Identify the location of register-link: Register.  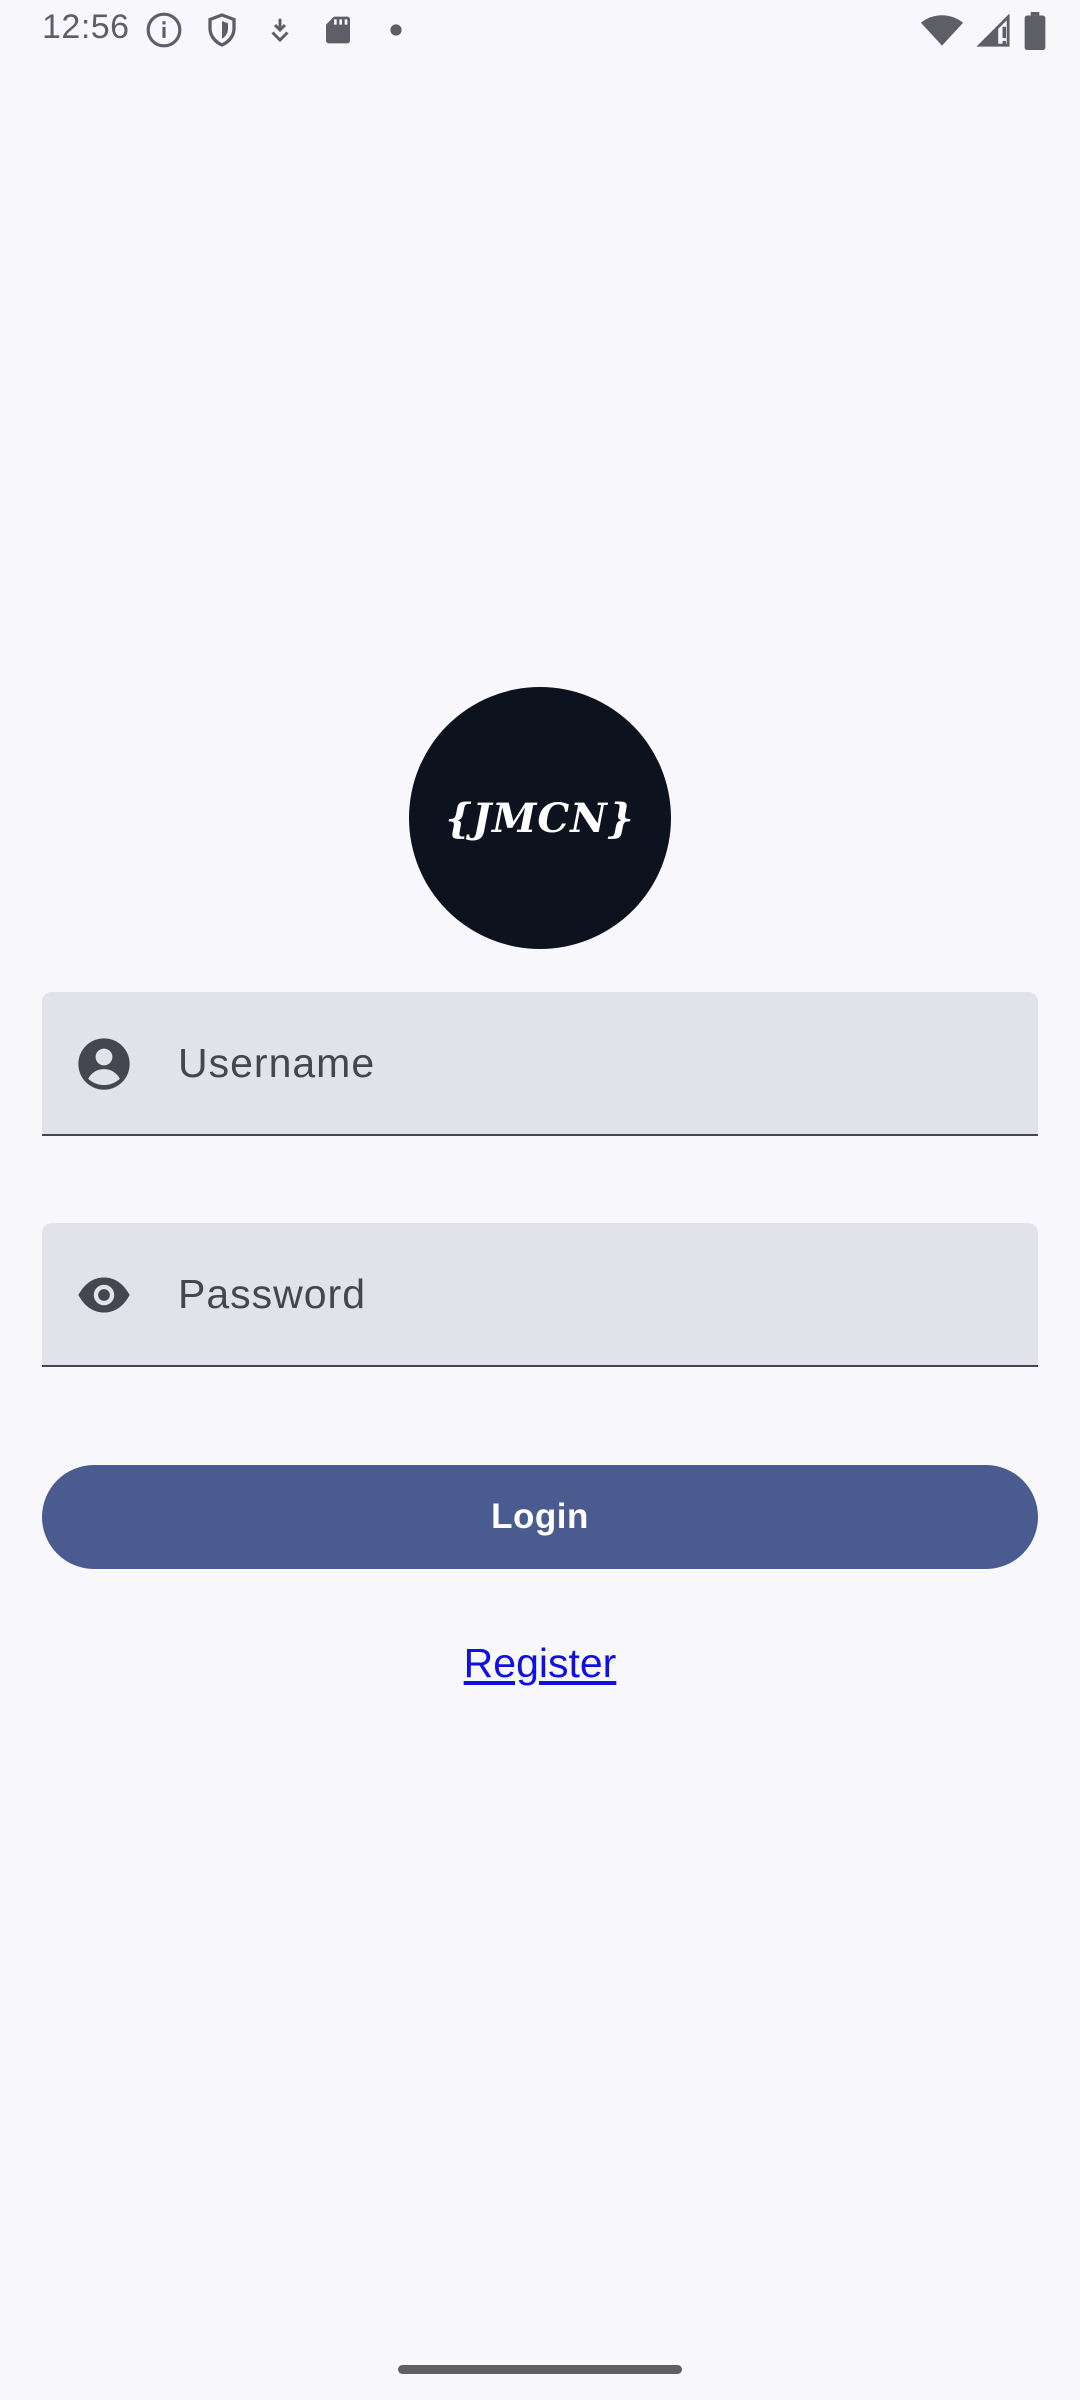
(540, 1663).